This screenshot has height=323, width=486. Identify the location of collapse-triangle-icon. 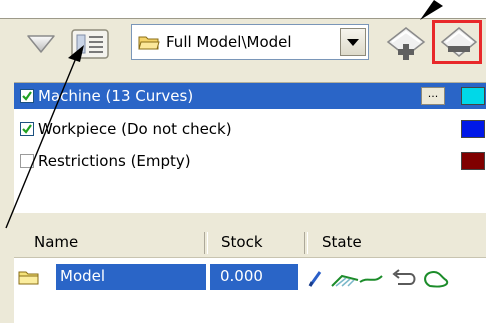
(41, 44).